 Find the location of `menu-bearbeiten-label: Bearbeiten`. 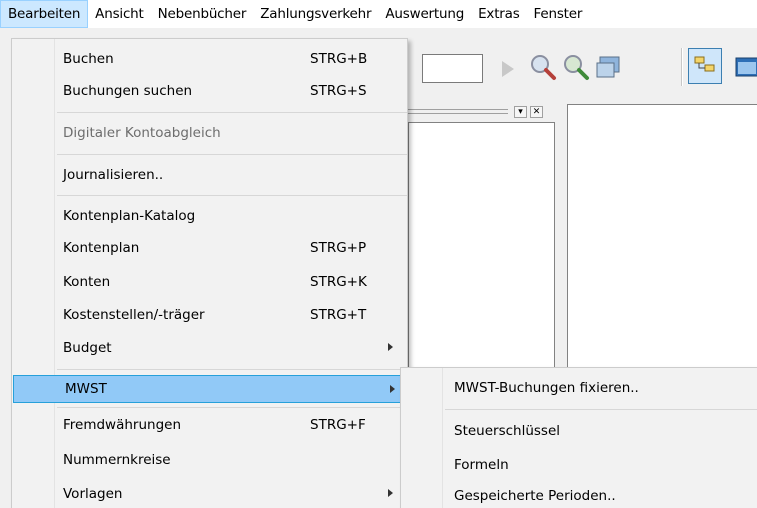

menu-bearbeiten-label: Bearbeiten is located at coordinates (44, 14).